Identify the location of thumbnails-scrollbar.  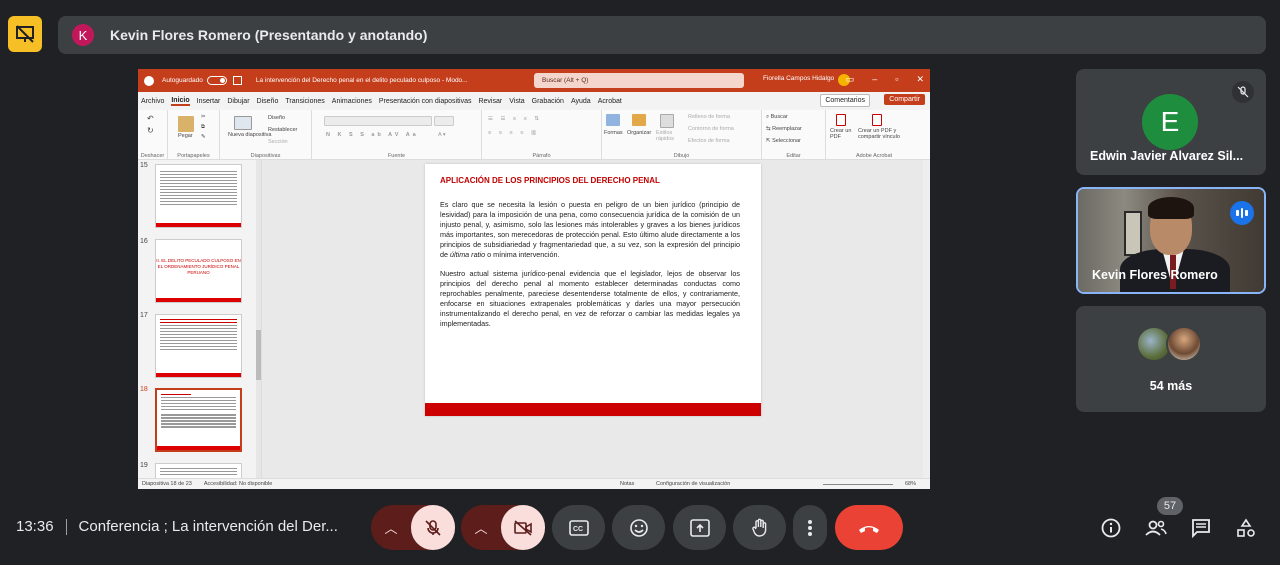
(258, 319).